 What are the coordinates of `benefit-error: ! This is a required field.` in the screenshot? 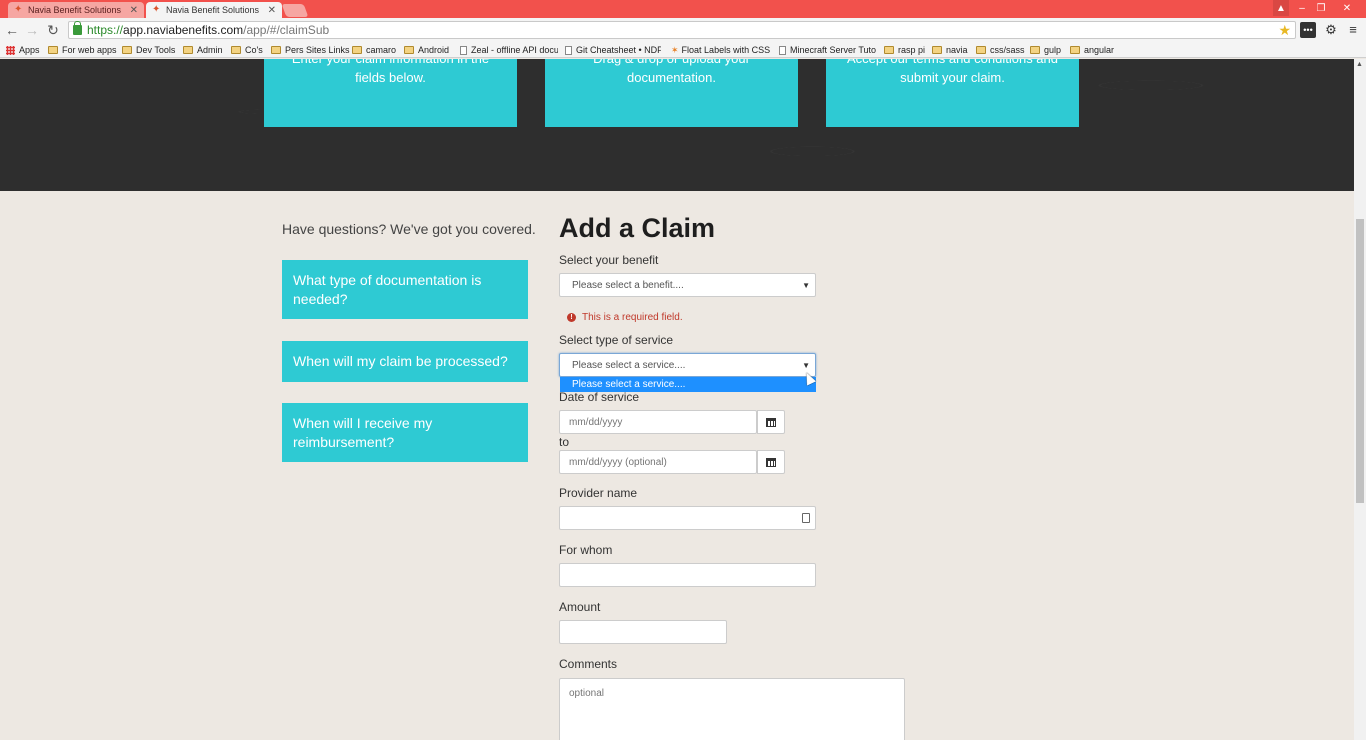 It's located at (625, 317).